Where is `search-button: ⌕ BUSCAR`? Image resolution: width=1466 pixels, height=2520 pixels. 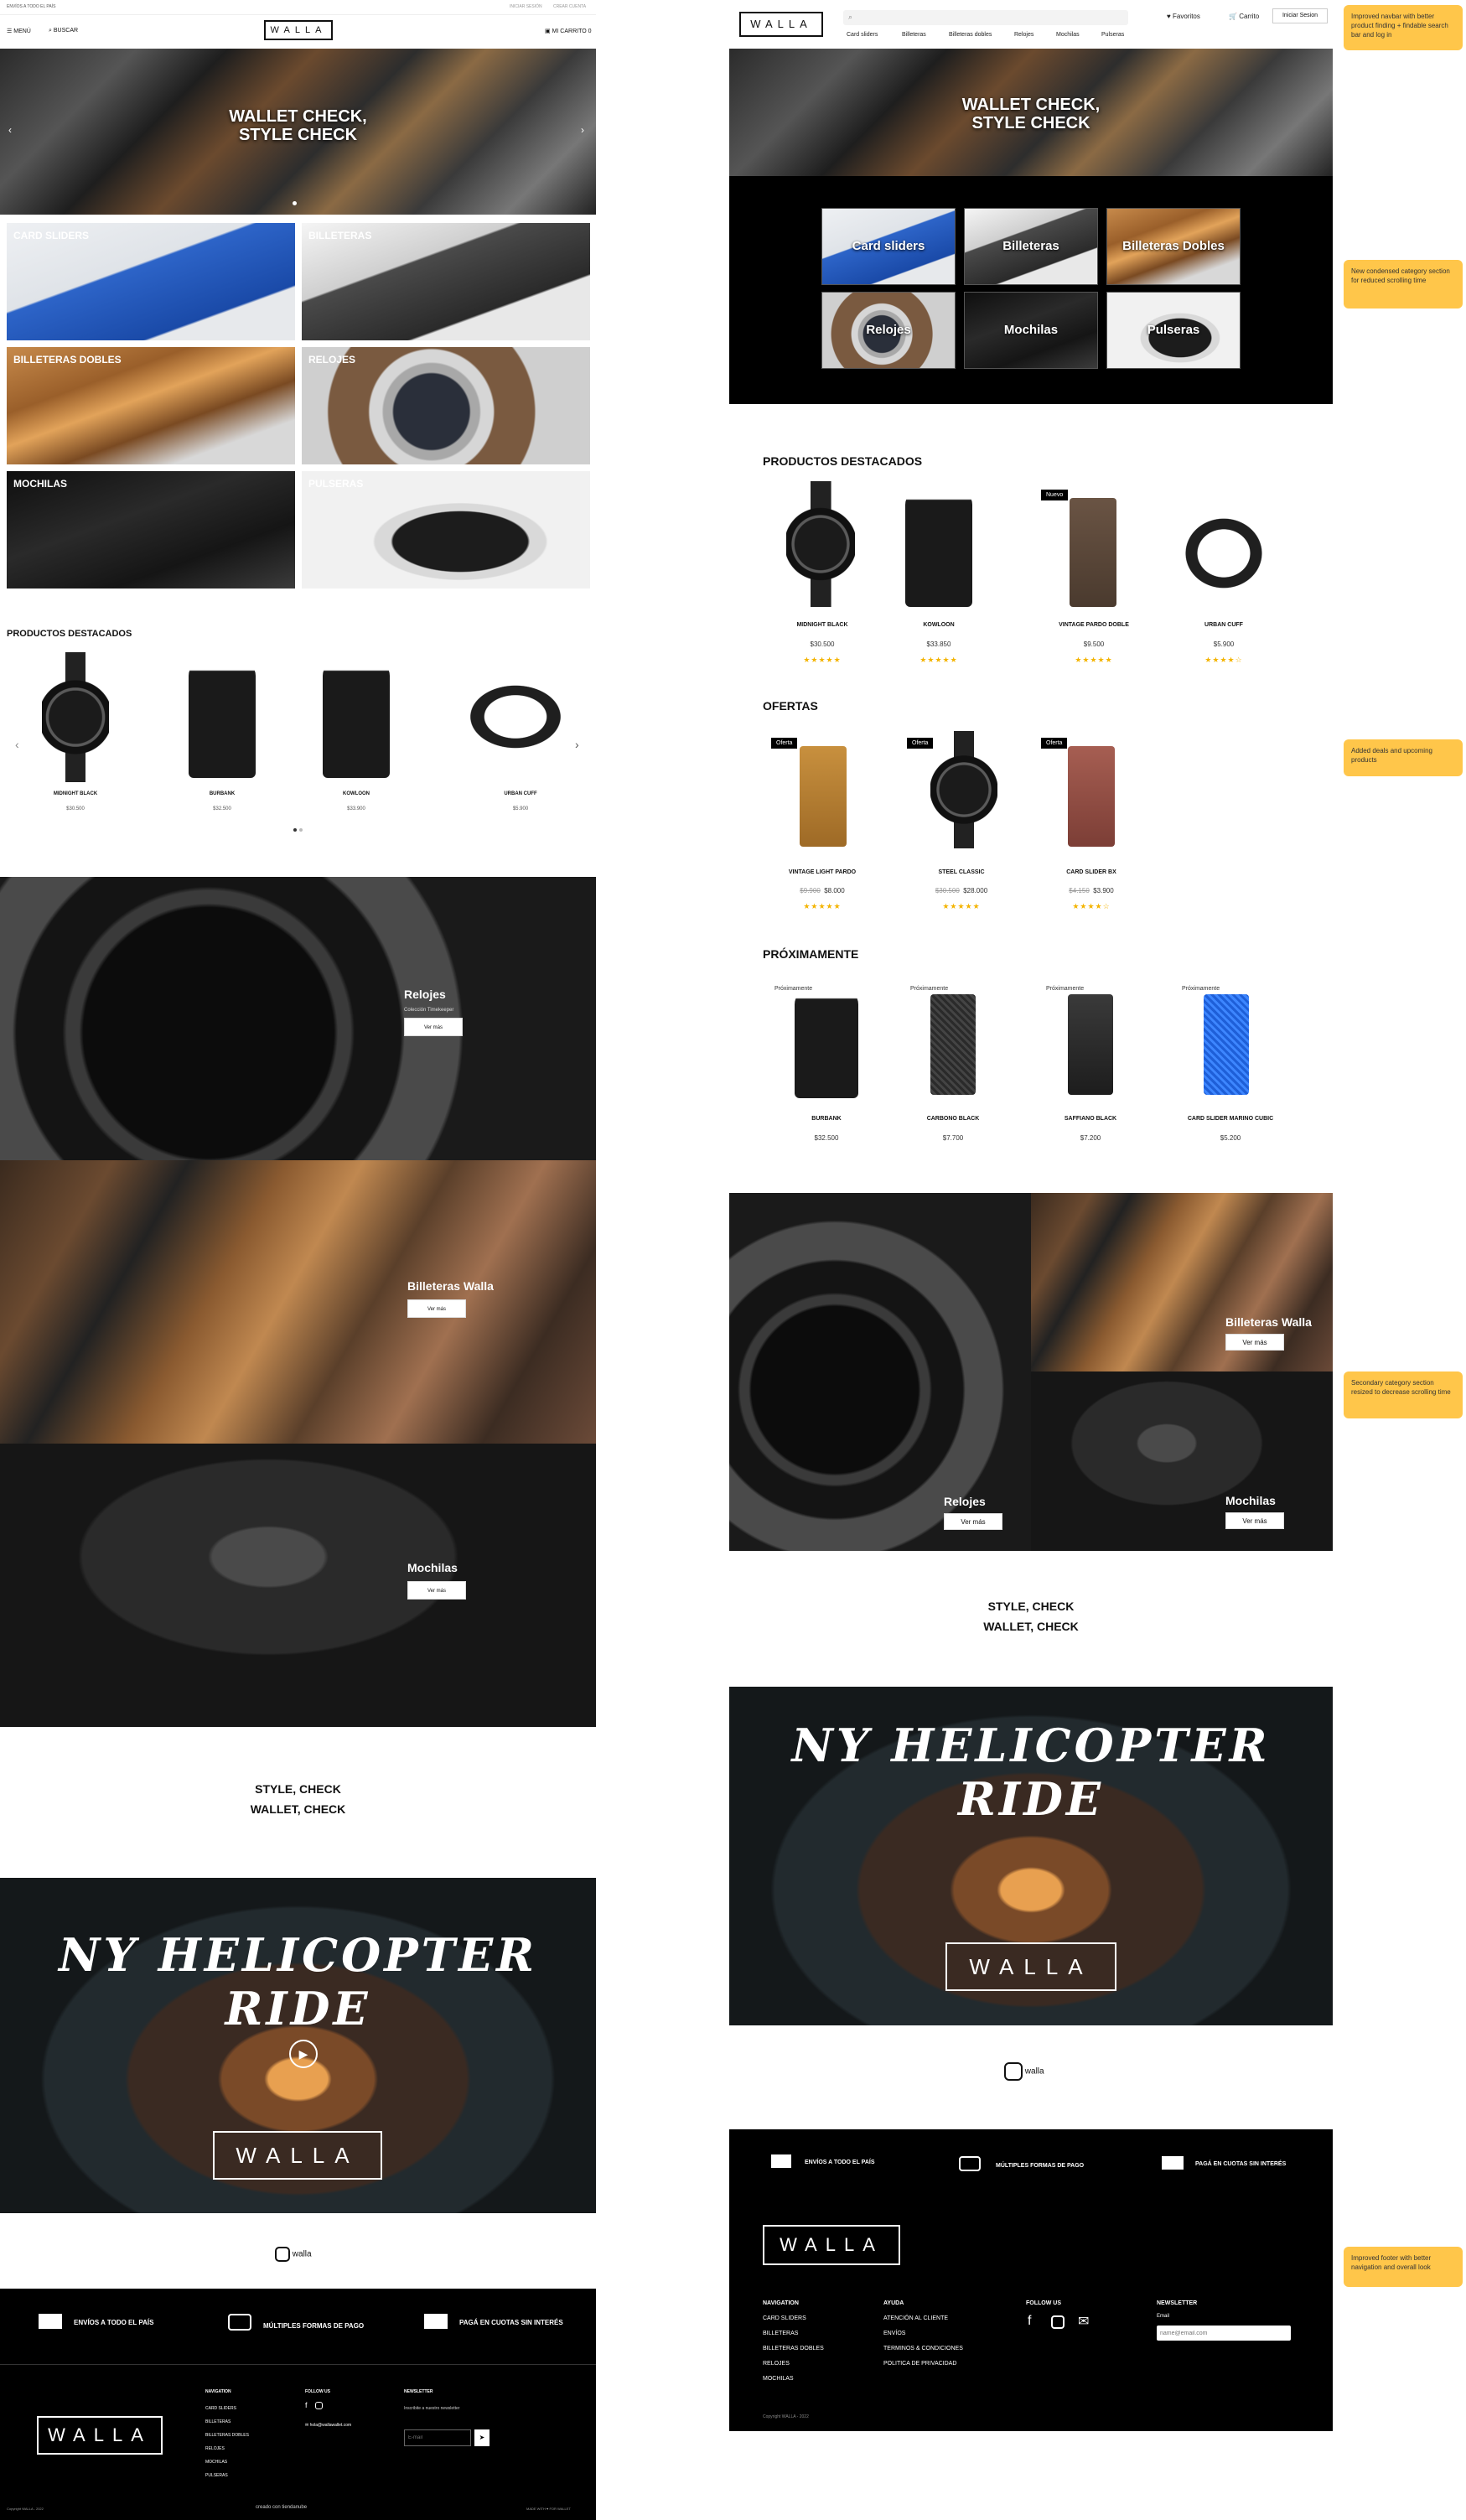 search-button: ⌕ BUSCAR is located at coordinates (63, 31).